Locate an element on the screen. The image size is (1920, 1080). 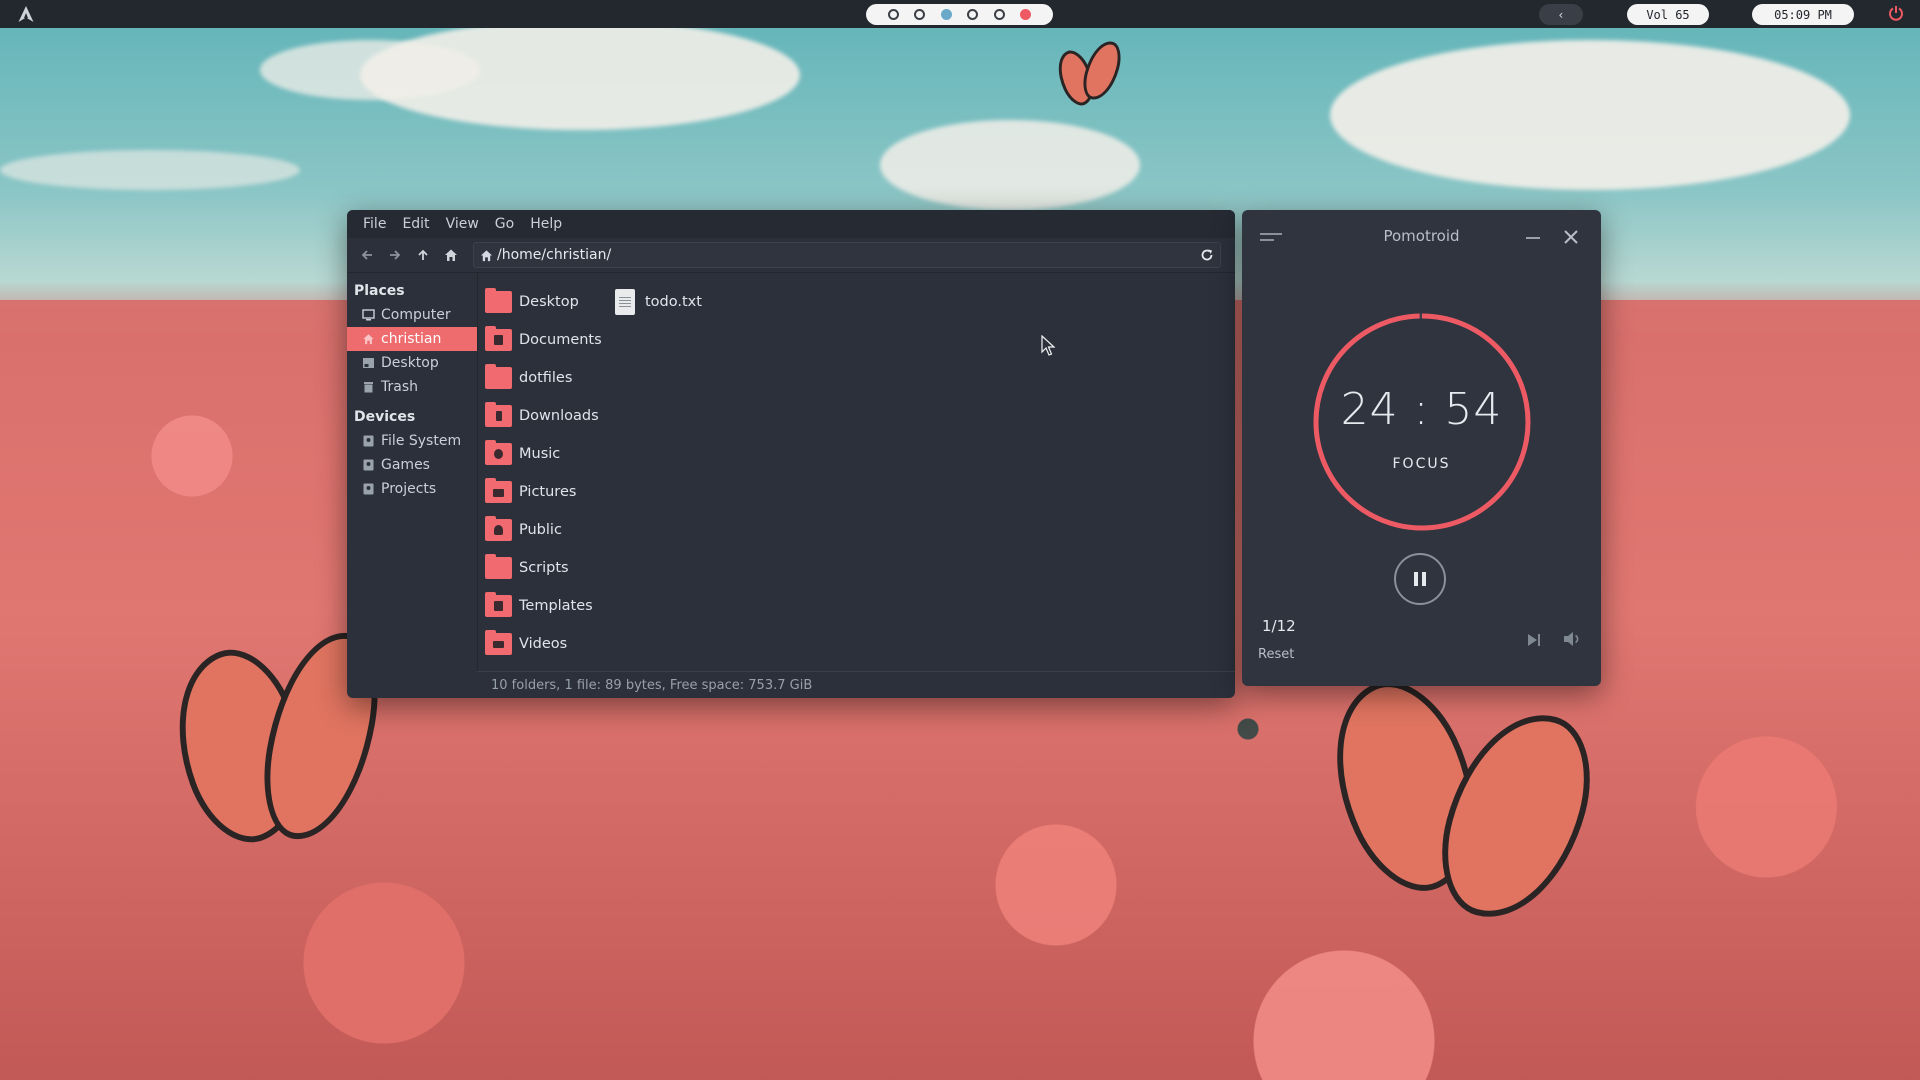
sidebar-item-christian: christian is located at coordinates (412, 339).